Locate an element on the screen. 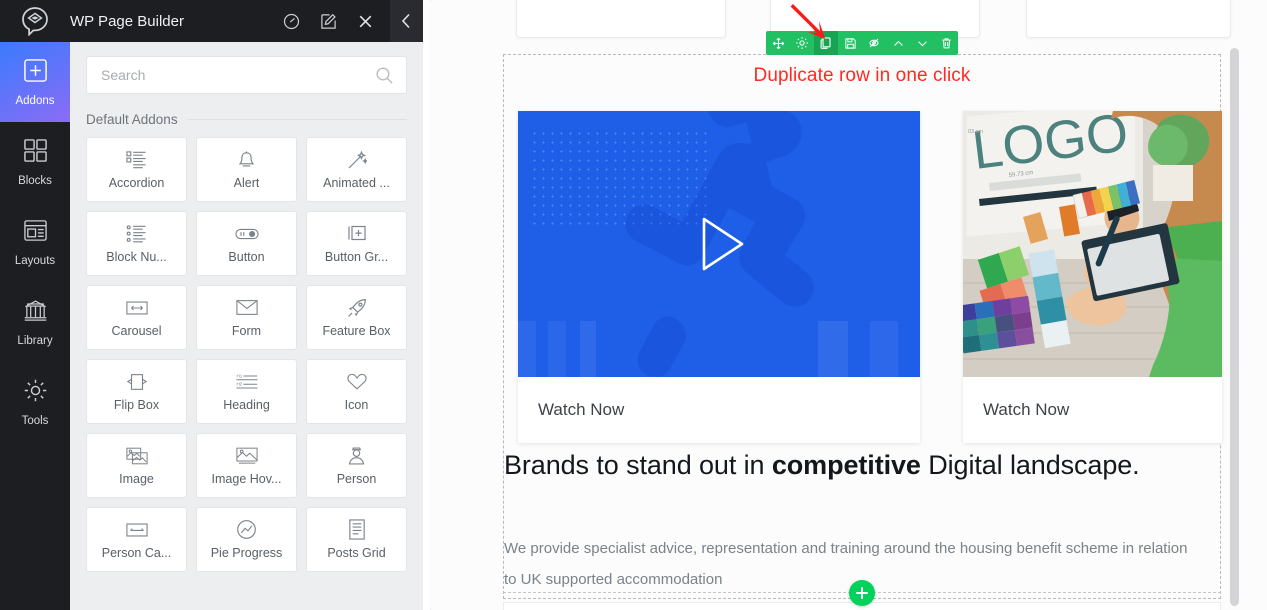  addon-tile-flip-box: Flip Box is located at coordinates (136, 391).